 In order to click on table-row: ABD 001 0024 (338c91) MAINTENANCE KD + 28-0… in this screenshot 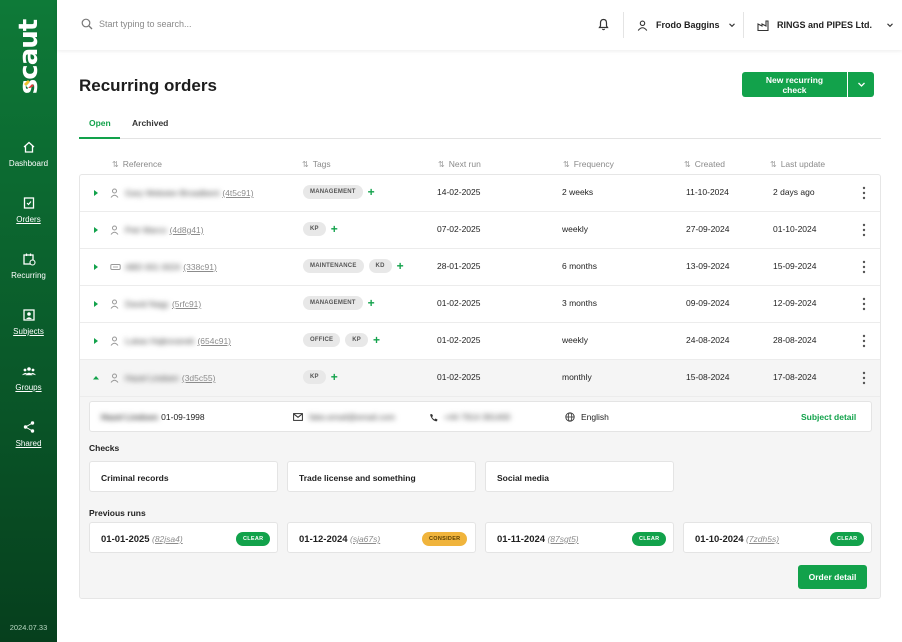, I will do `click(480, 267)`.